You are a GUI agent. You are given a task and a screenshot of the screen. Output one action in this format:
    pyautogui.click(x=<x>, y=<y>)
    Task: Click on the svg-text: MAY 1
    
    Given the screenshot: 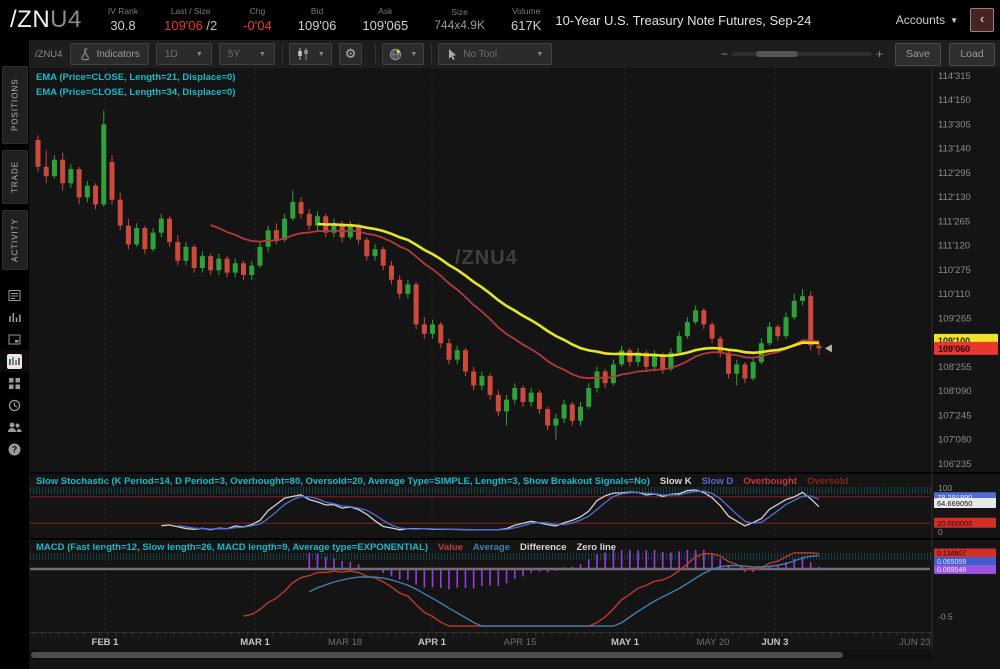 What is the action you would take?
    pyautogui.click(x=625, y=642)
    